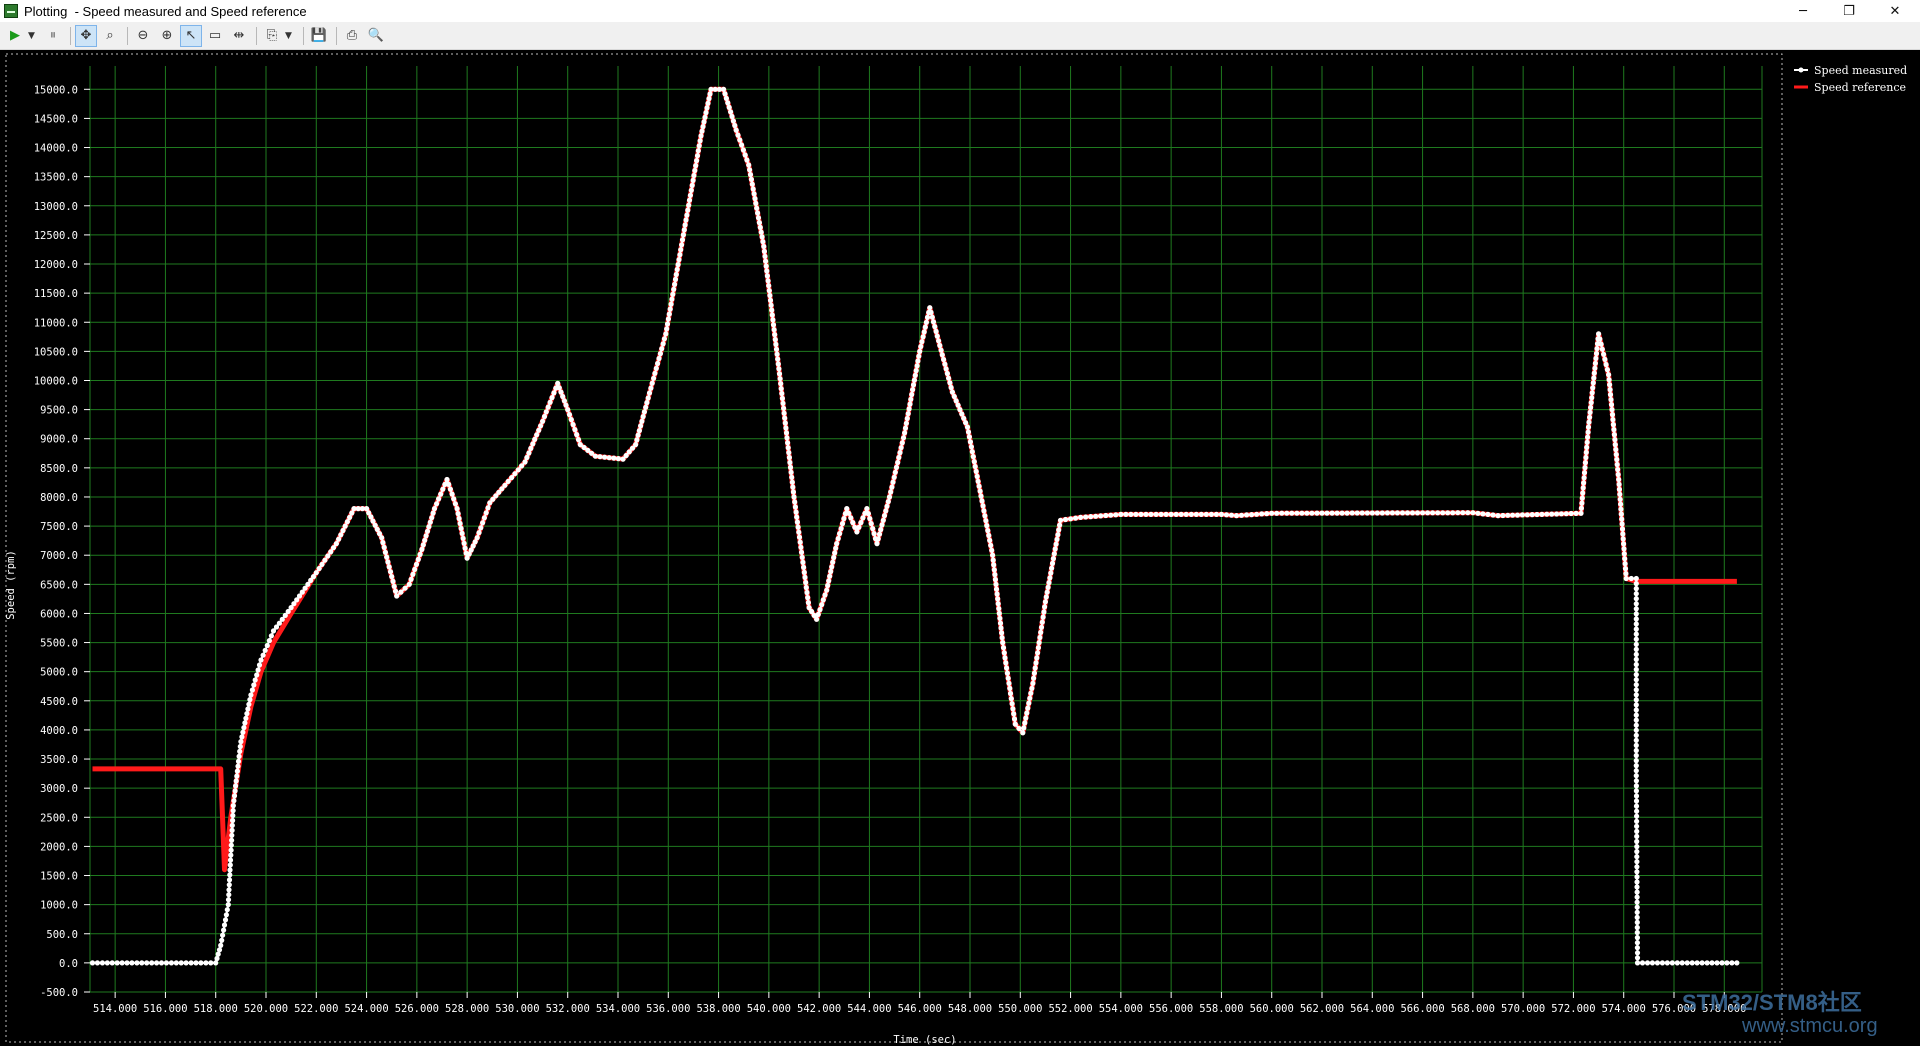 This screenshot has width=1920, height=1046. Describe the element at coordinates (352, 36) in the screenshot. I see `print-icon: ⎙` at that location.